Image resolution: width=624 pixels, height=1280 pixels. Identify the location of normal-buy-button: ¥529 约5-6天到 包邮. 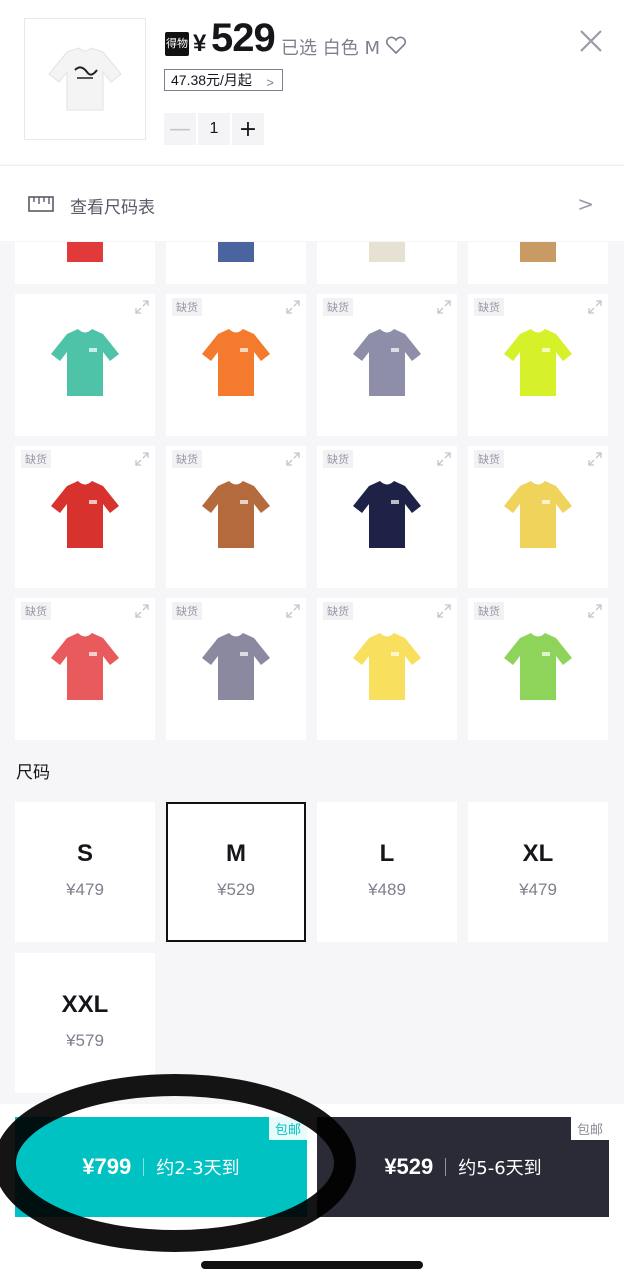
(463, 1167).